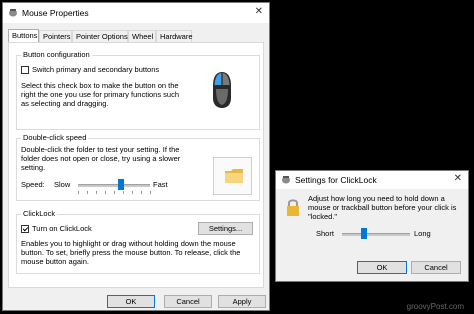 The height and width of the screenshot is (314, 474). I want to click on dialog-title-bar: Settings for ClickLock ✕, so click(372, 180).